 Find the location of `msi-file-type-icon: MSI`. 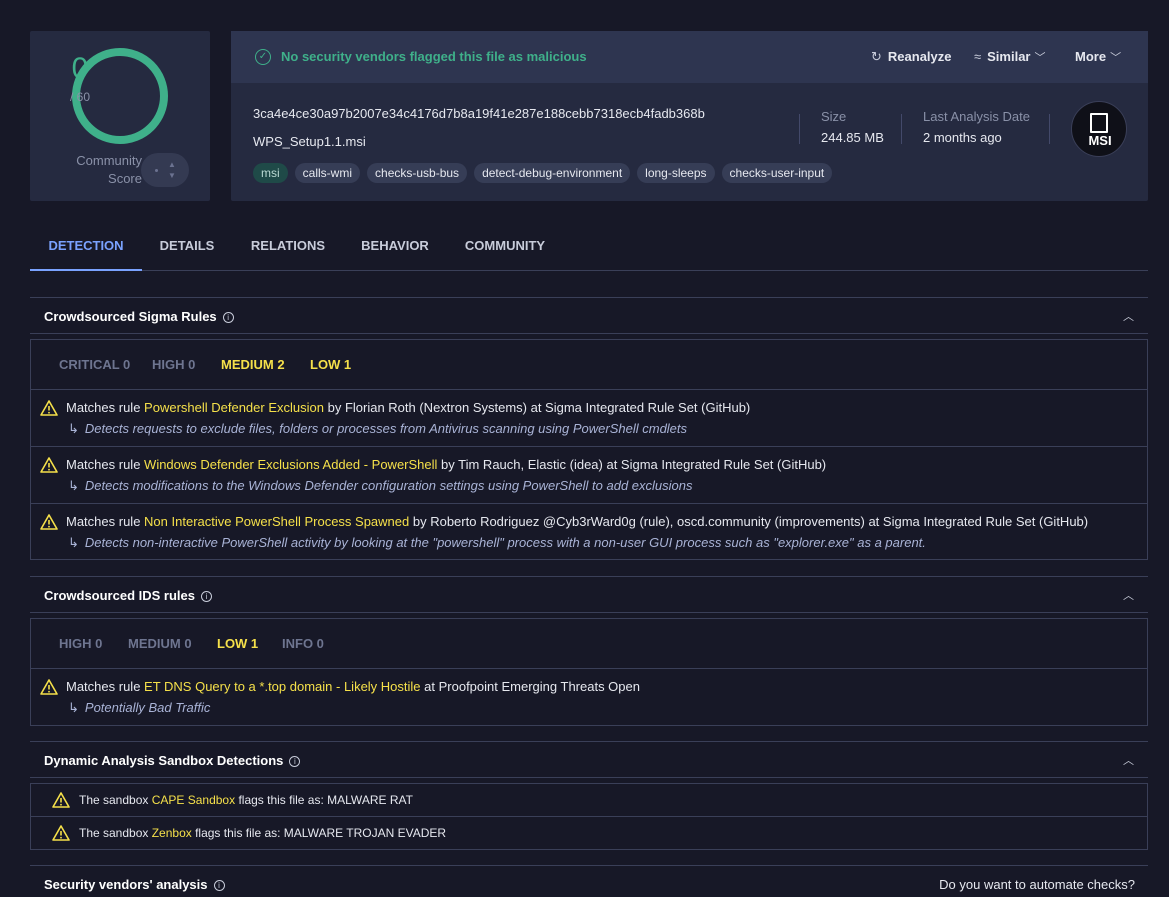

msi-file-type-icon: MSI is located at coordinates (1099, 129).